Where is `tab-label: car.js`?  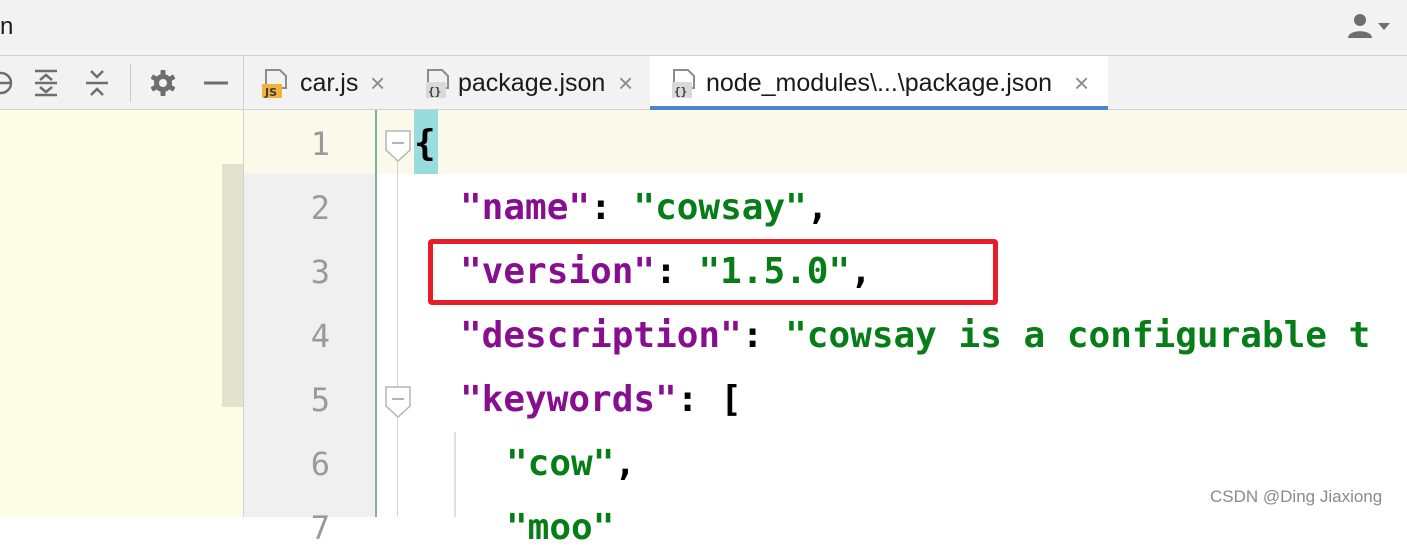 tab-label: car.js is located at coordinates (329, 83).